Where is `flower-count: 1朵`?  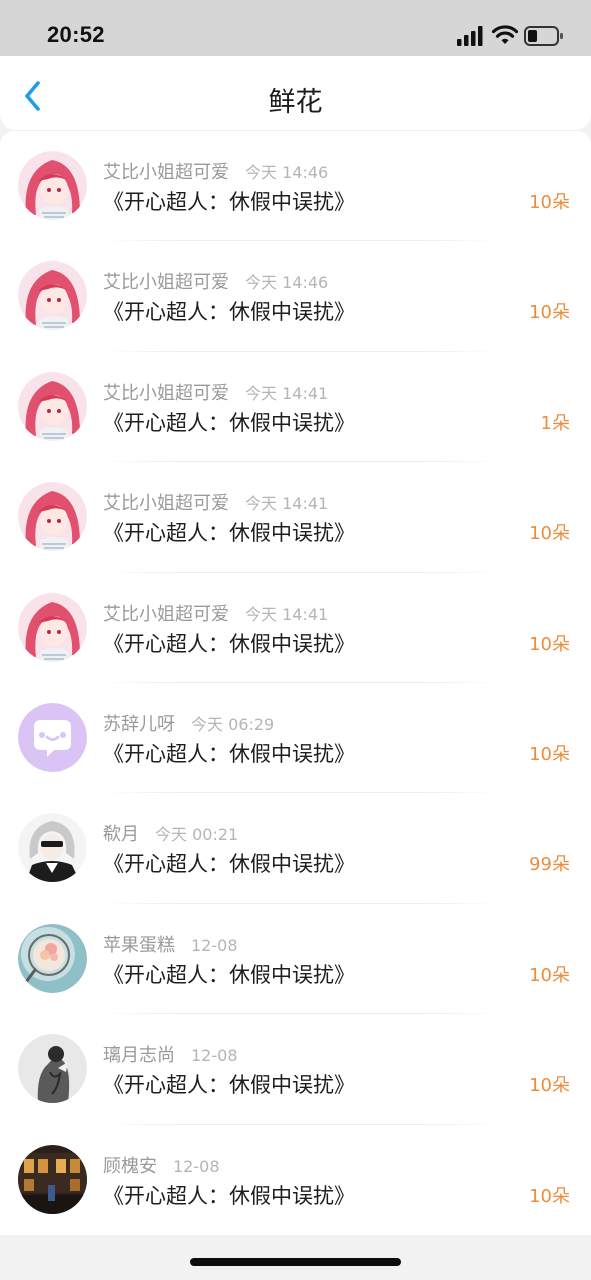
flower-count: 1朵 is located at coordinates (555, 423).